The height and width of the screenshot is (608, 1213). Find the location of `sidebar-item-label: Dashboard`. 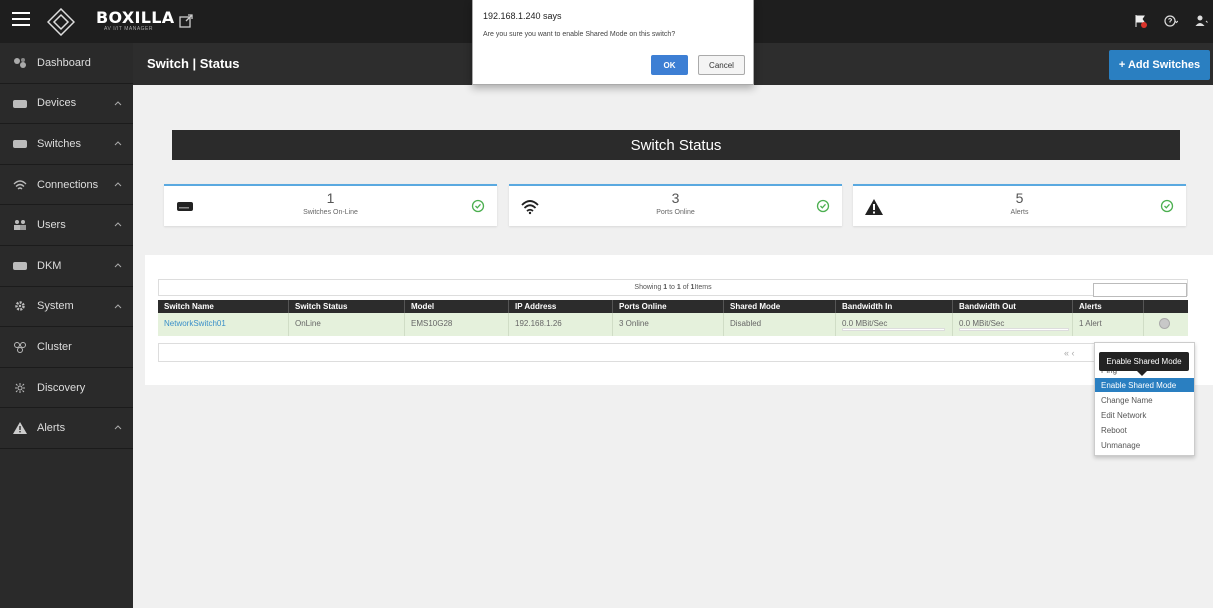

sidebar-item-label: Dashboard is located at coordinates (64, 62).